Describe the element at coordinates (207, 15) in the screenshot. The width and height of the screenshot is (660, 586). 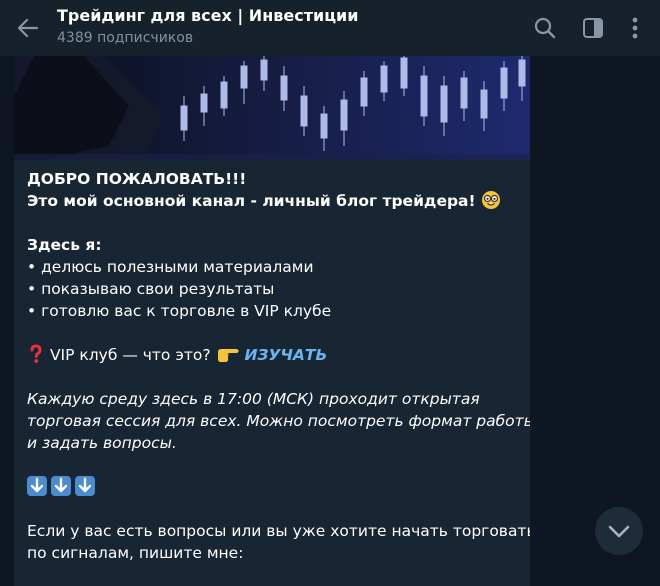
I see `channel-title: Трейдинг для всех | Инвестиции` at that location.